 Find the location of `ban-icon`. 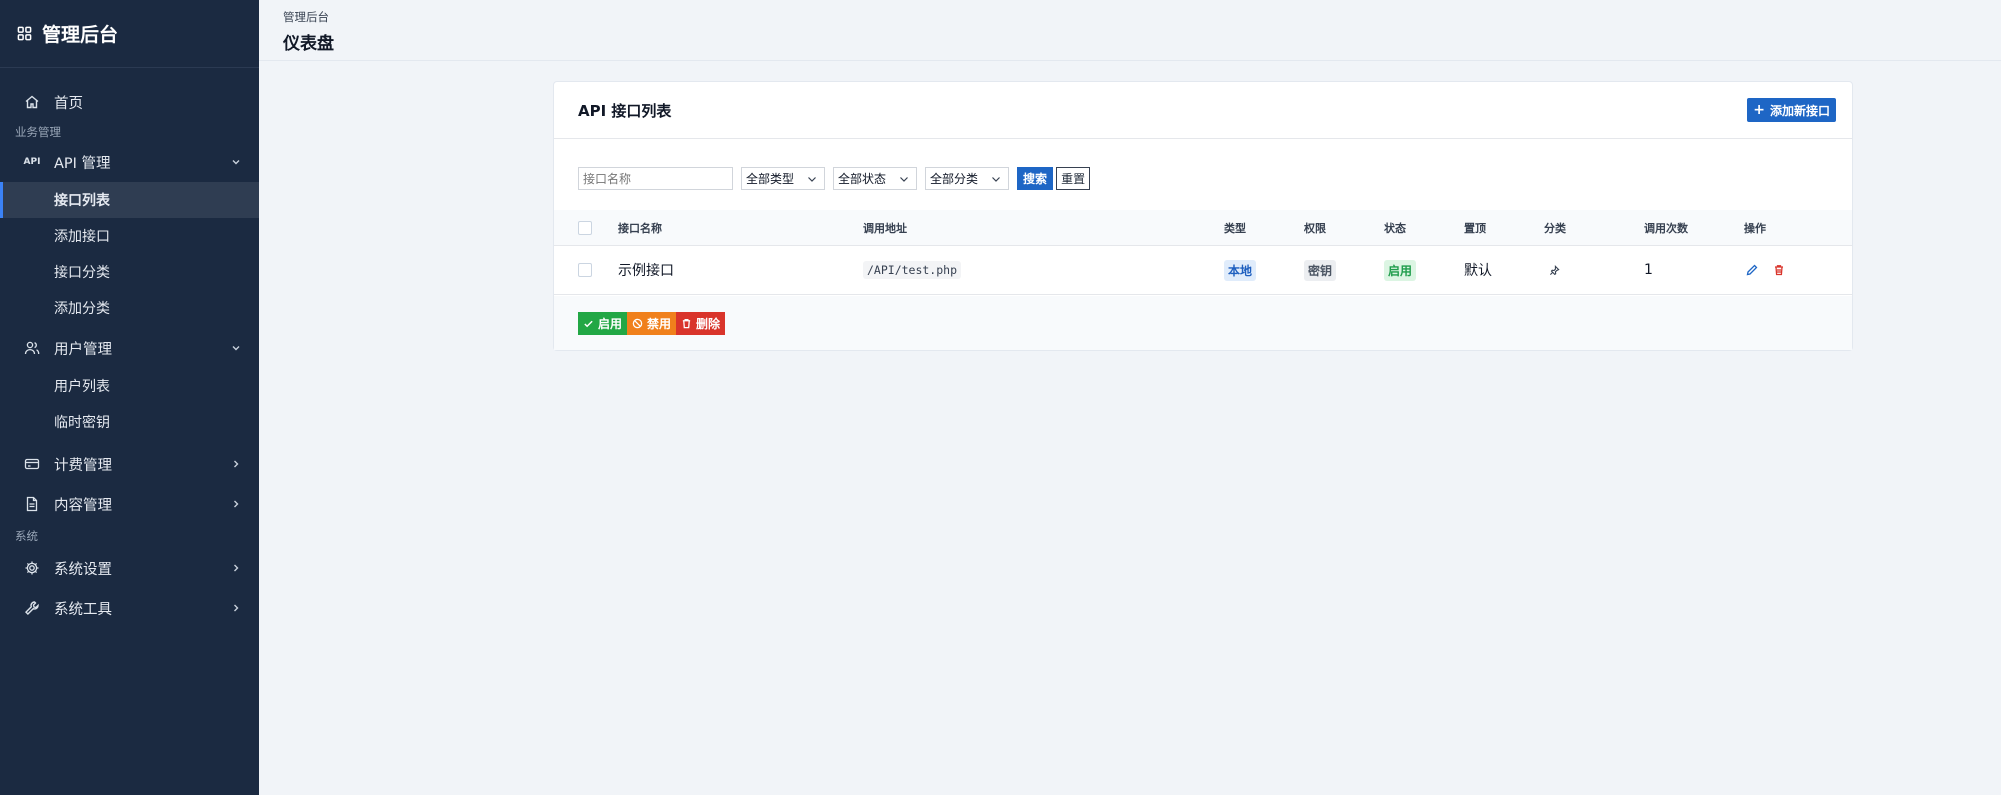

ban-icon is located at coordinates (637, 323).